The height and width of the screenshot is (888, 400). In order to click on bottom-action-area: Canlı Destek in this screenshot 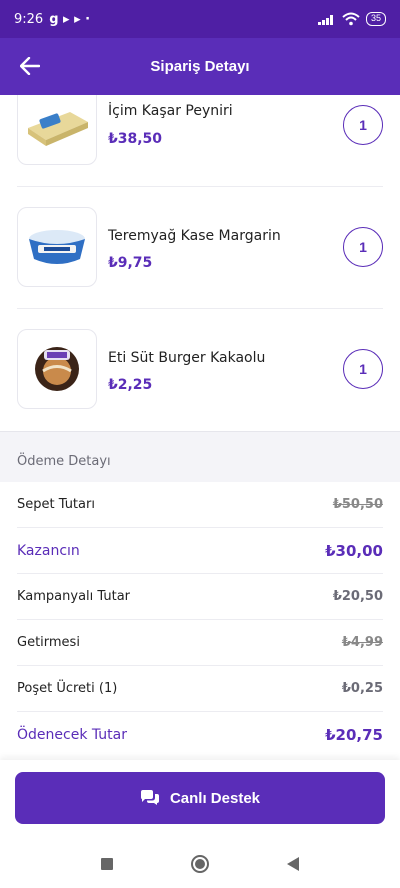, I will do `click(200, 800)`.